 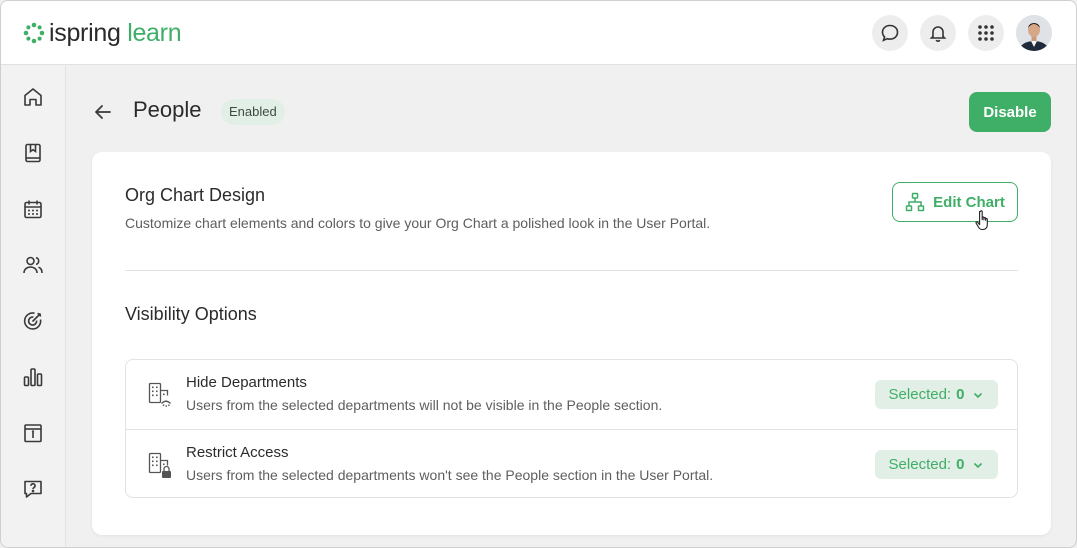 I want to click on org-chart-icon, so click(x=915, y=202).